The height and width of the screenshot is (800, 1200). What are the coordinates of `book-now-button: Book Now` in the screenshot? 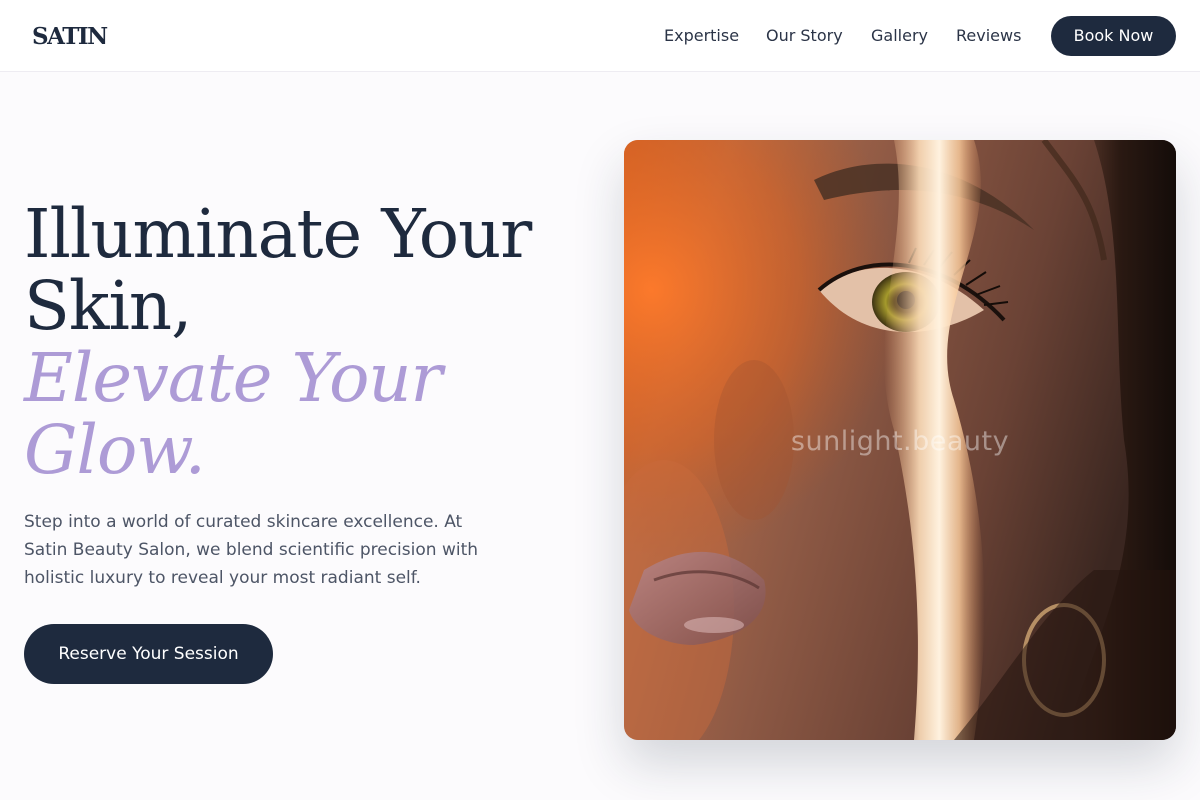 It's located at (1113, 36).